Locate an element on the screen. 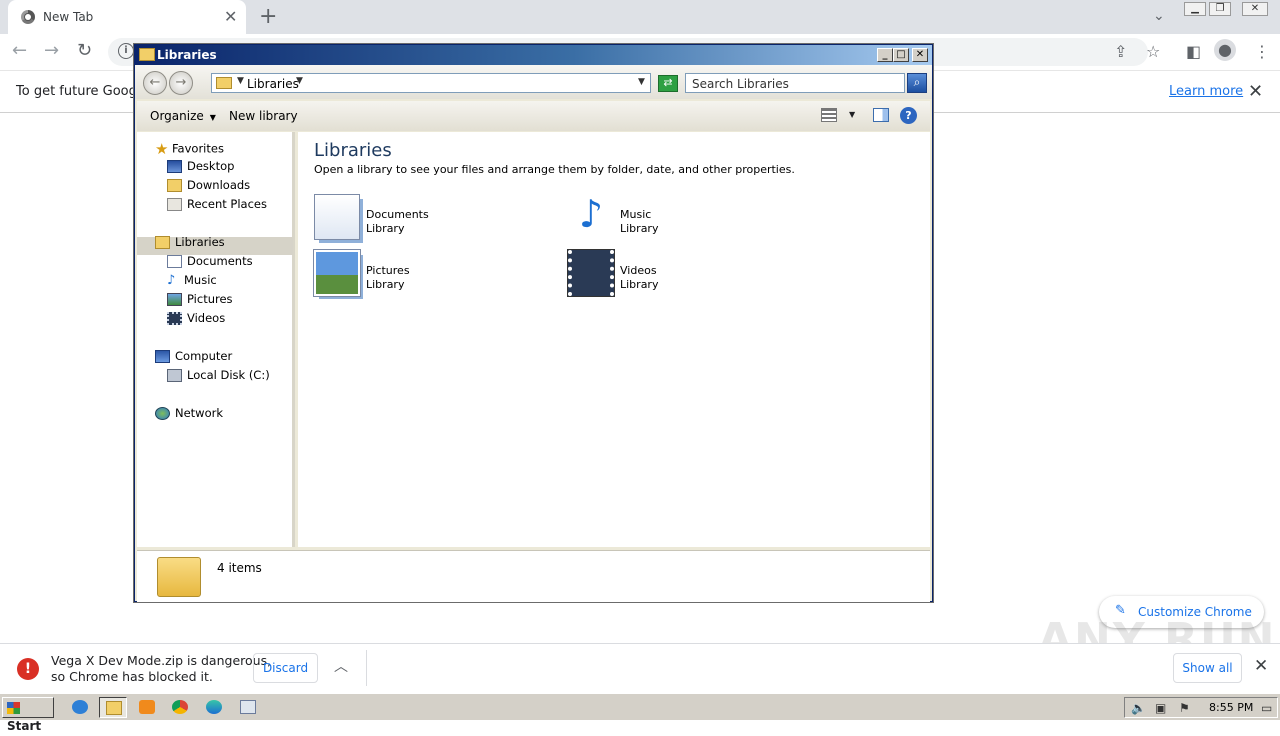 Image resolution: width=1280 pixels, height=736 pixels. info-icon: i is located at coordinates (126, 51).